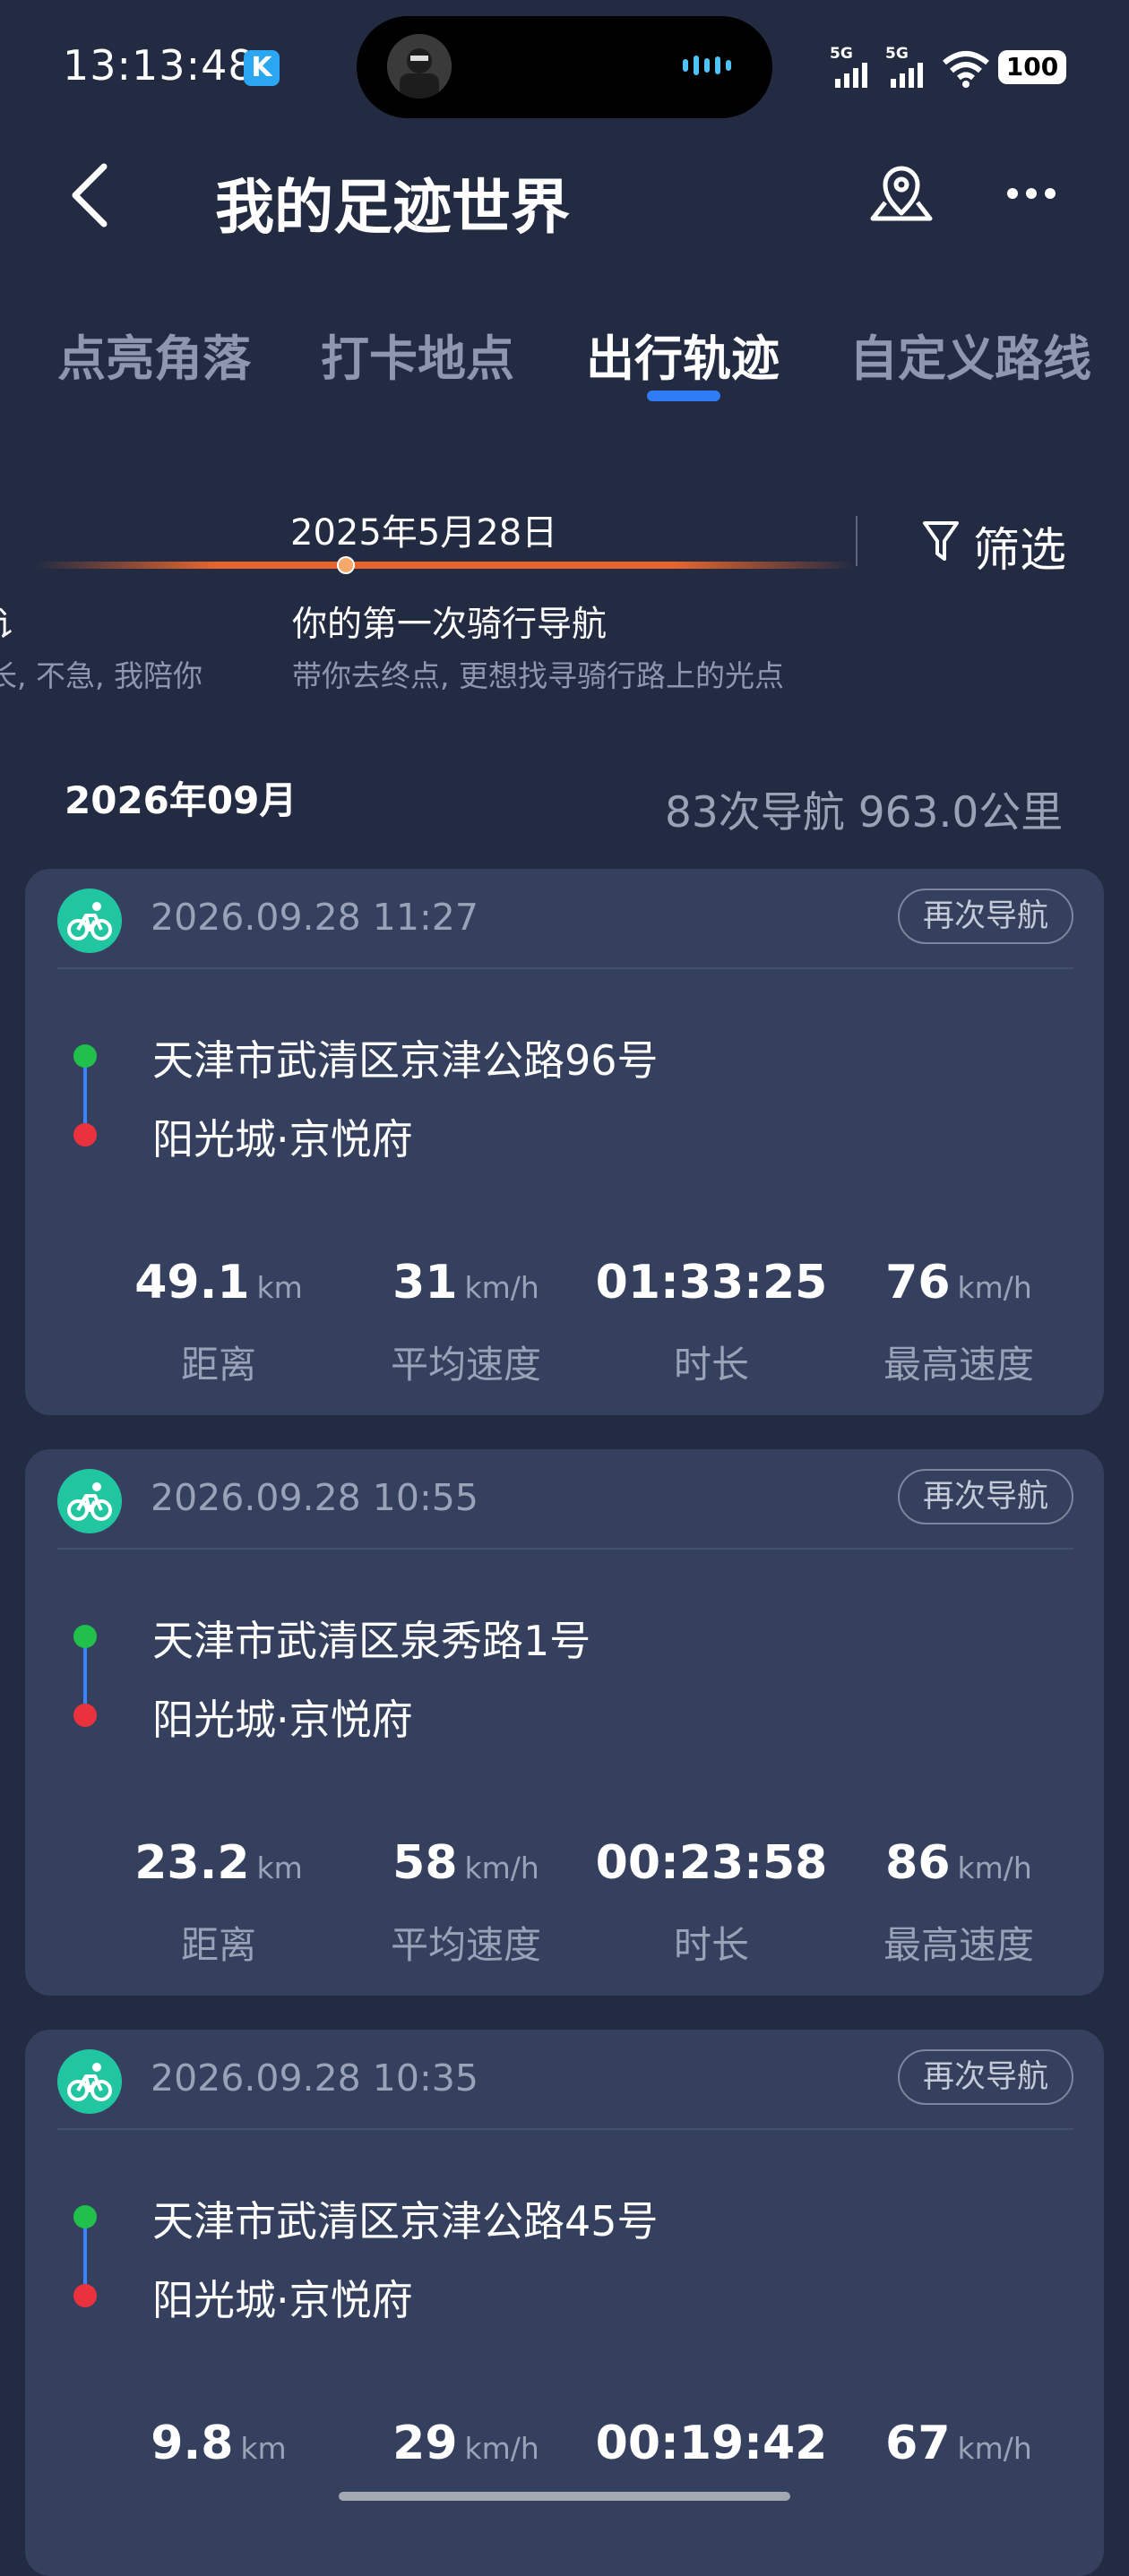  I want to click on tab-custom-routes: 自定义路线, so click(970, 354).